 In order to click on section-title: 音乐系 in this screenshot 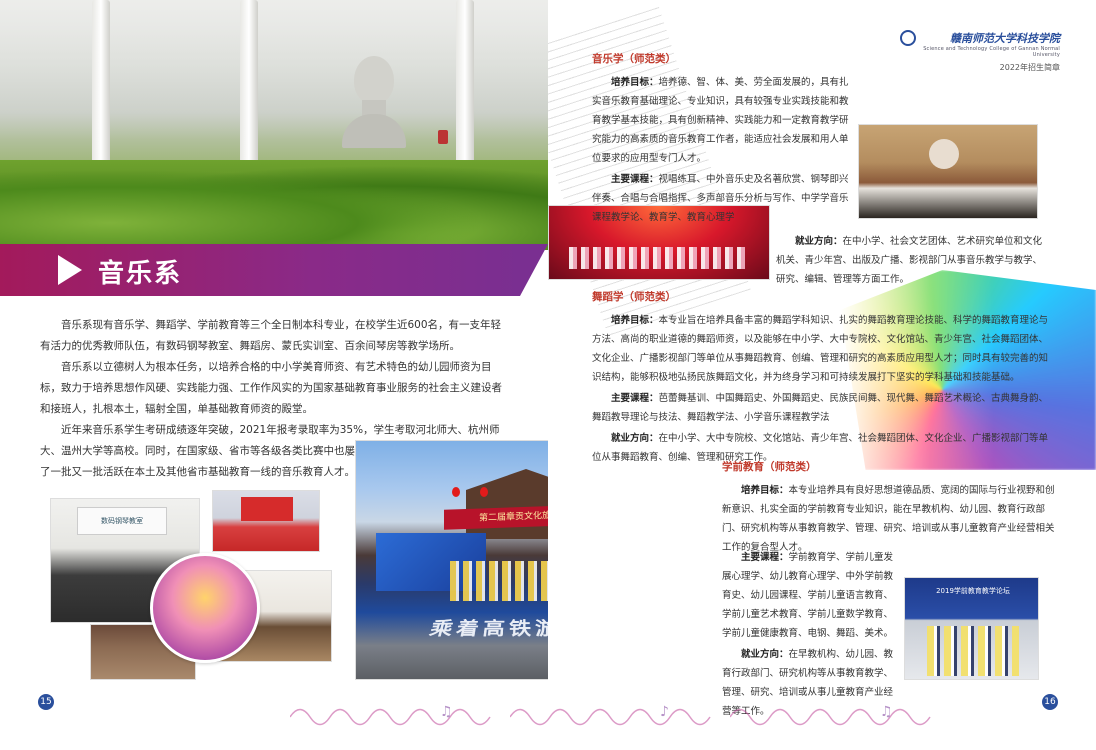, I will do `click(140, 271)`.